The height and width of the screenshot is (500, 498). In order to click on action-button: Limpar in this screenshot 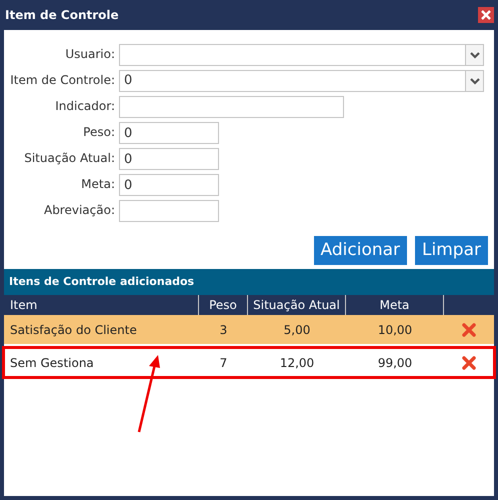, I will do `click(451, 250)`.